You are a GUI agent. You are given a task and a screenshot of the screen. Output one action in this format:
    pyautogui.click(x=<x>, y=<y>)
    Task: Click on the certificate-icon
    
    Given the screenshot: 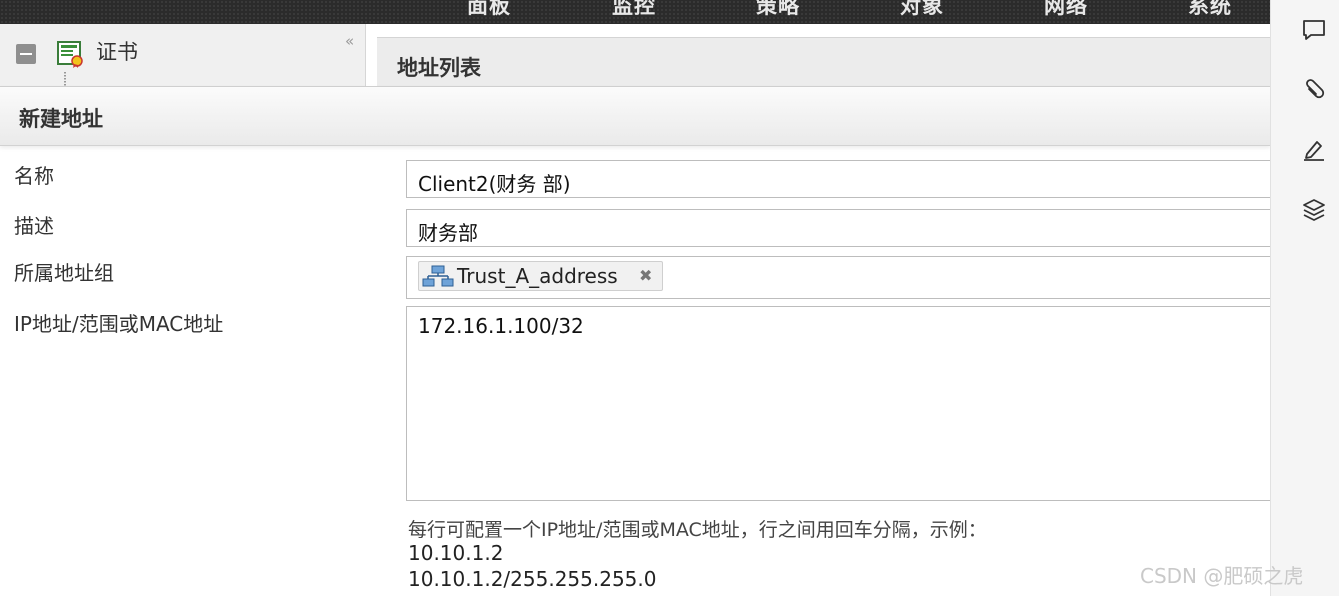 What is the action you would take?
    pyautogui.click(x=70, y=54)
    